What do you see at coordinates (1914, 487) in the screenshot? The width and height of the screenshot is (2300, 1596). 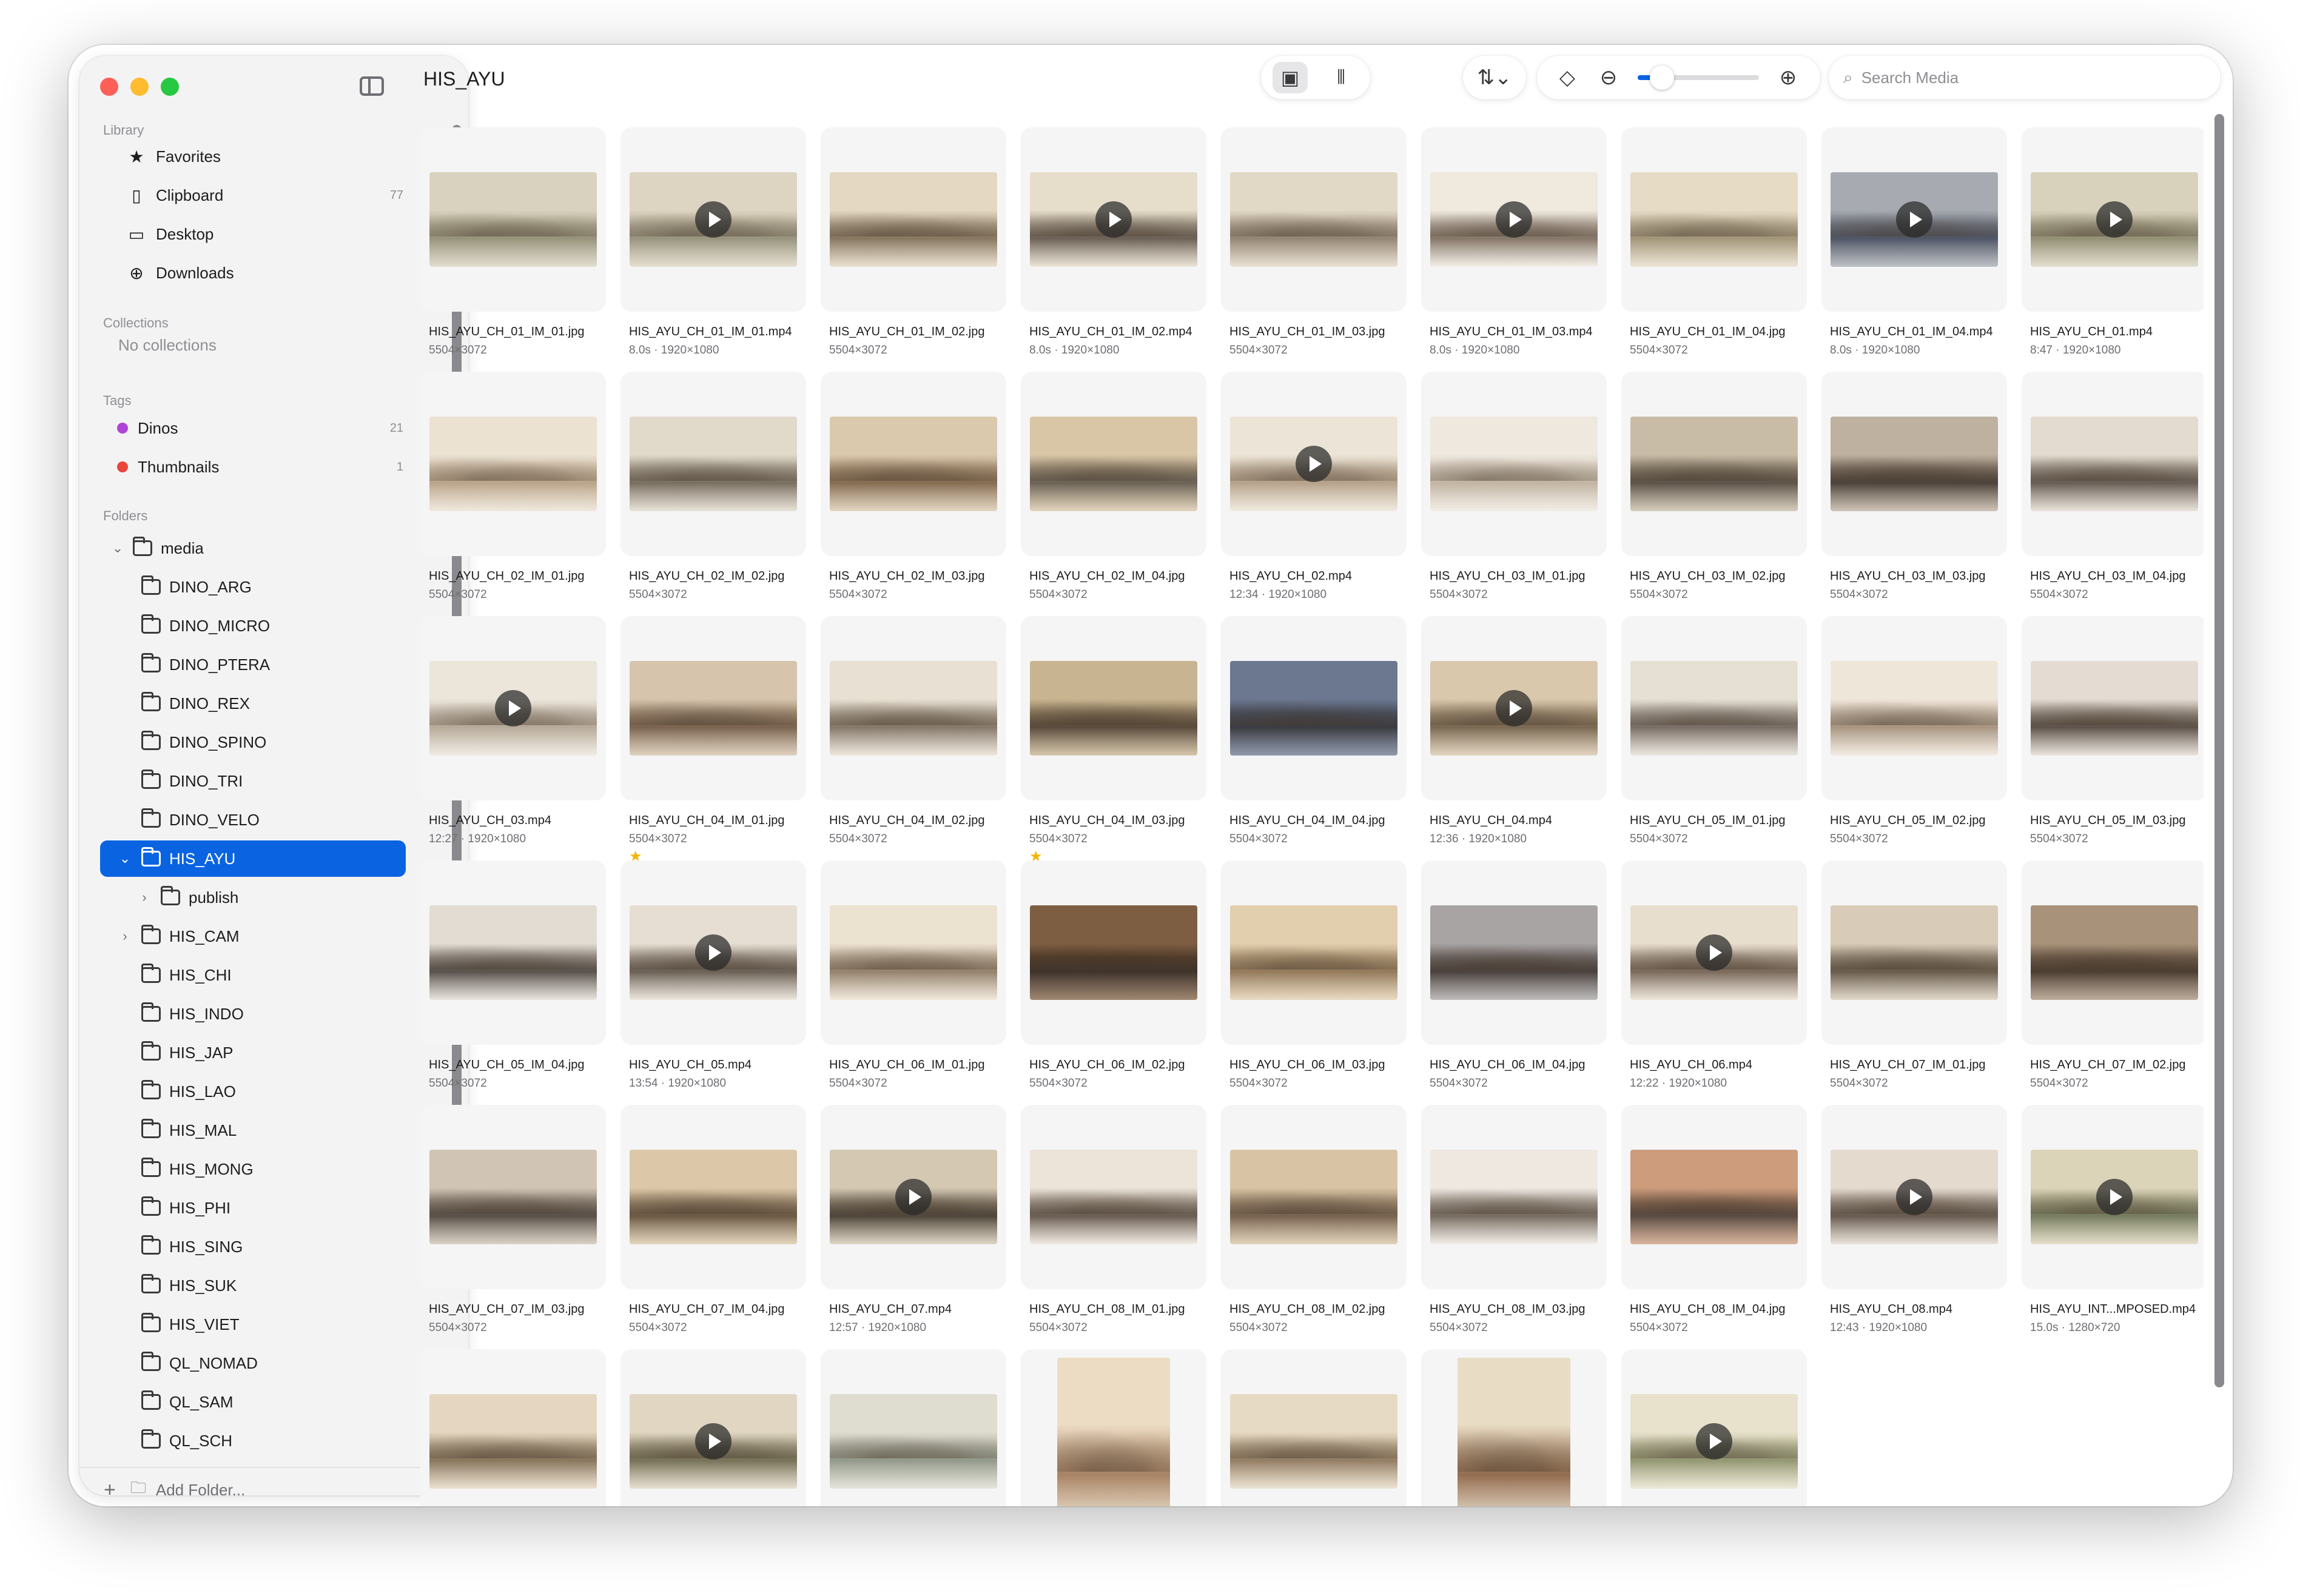 I see `media-tile: HIS_AYU_CH_03_IM_03.jpg 5504×3072` at bounding box center [1914, 487].